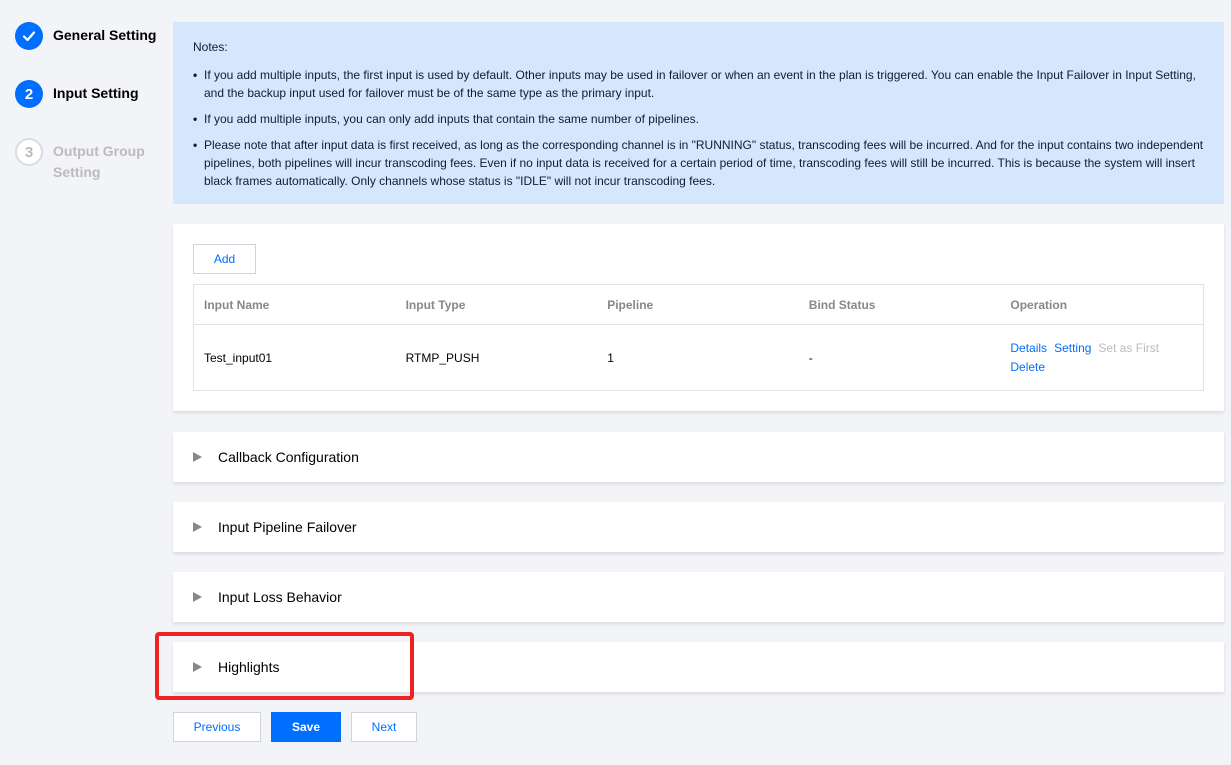 This screenshot has height=765, width=1231. What do you see at coordinates (287, 527) in the screenshot?
I see `section-title: Input Pipeline Failover` at bounding box center [287, 527].